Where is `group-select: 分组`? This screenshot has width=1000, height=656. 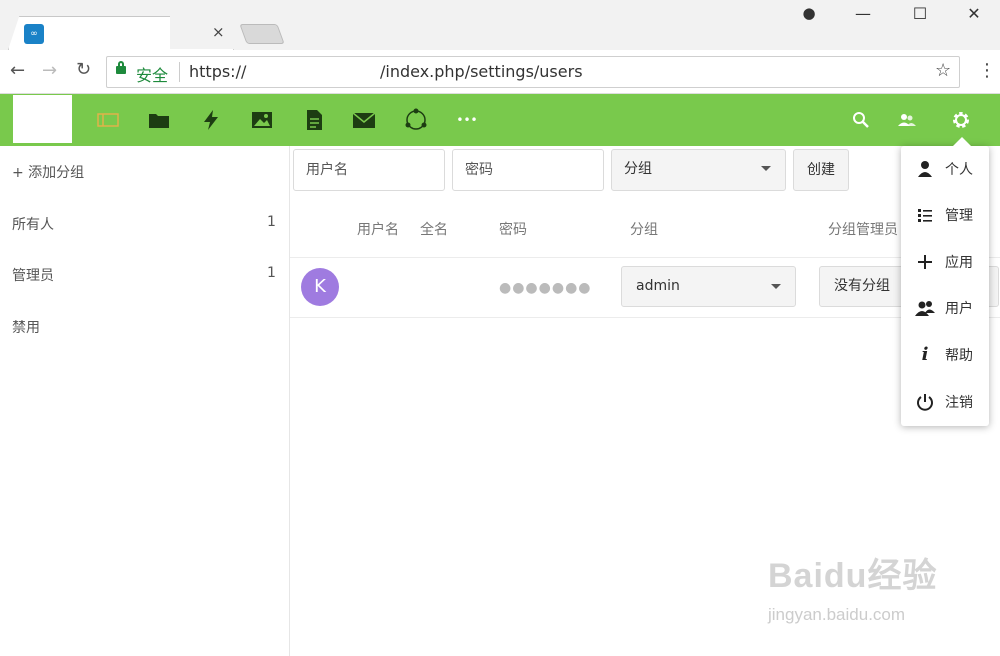
group-select: 分组 is located at coordinates (698, 170).